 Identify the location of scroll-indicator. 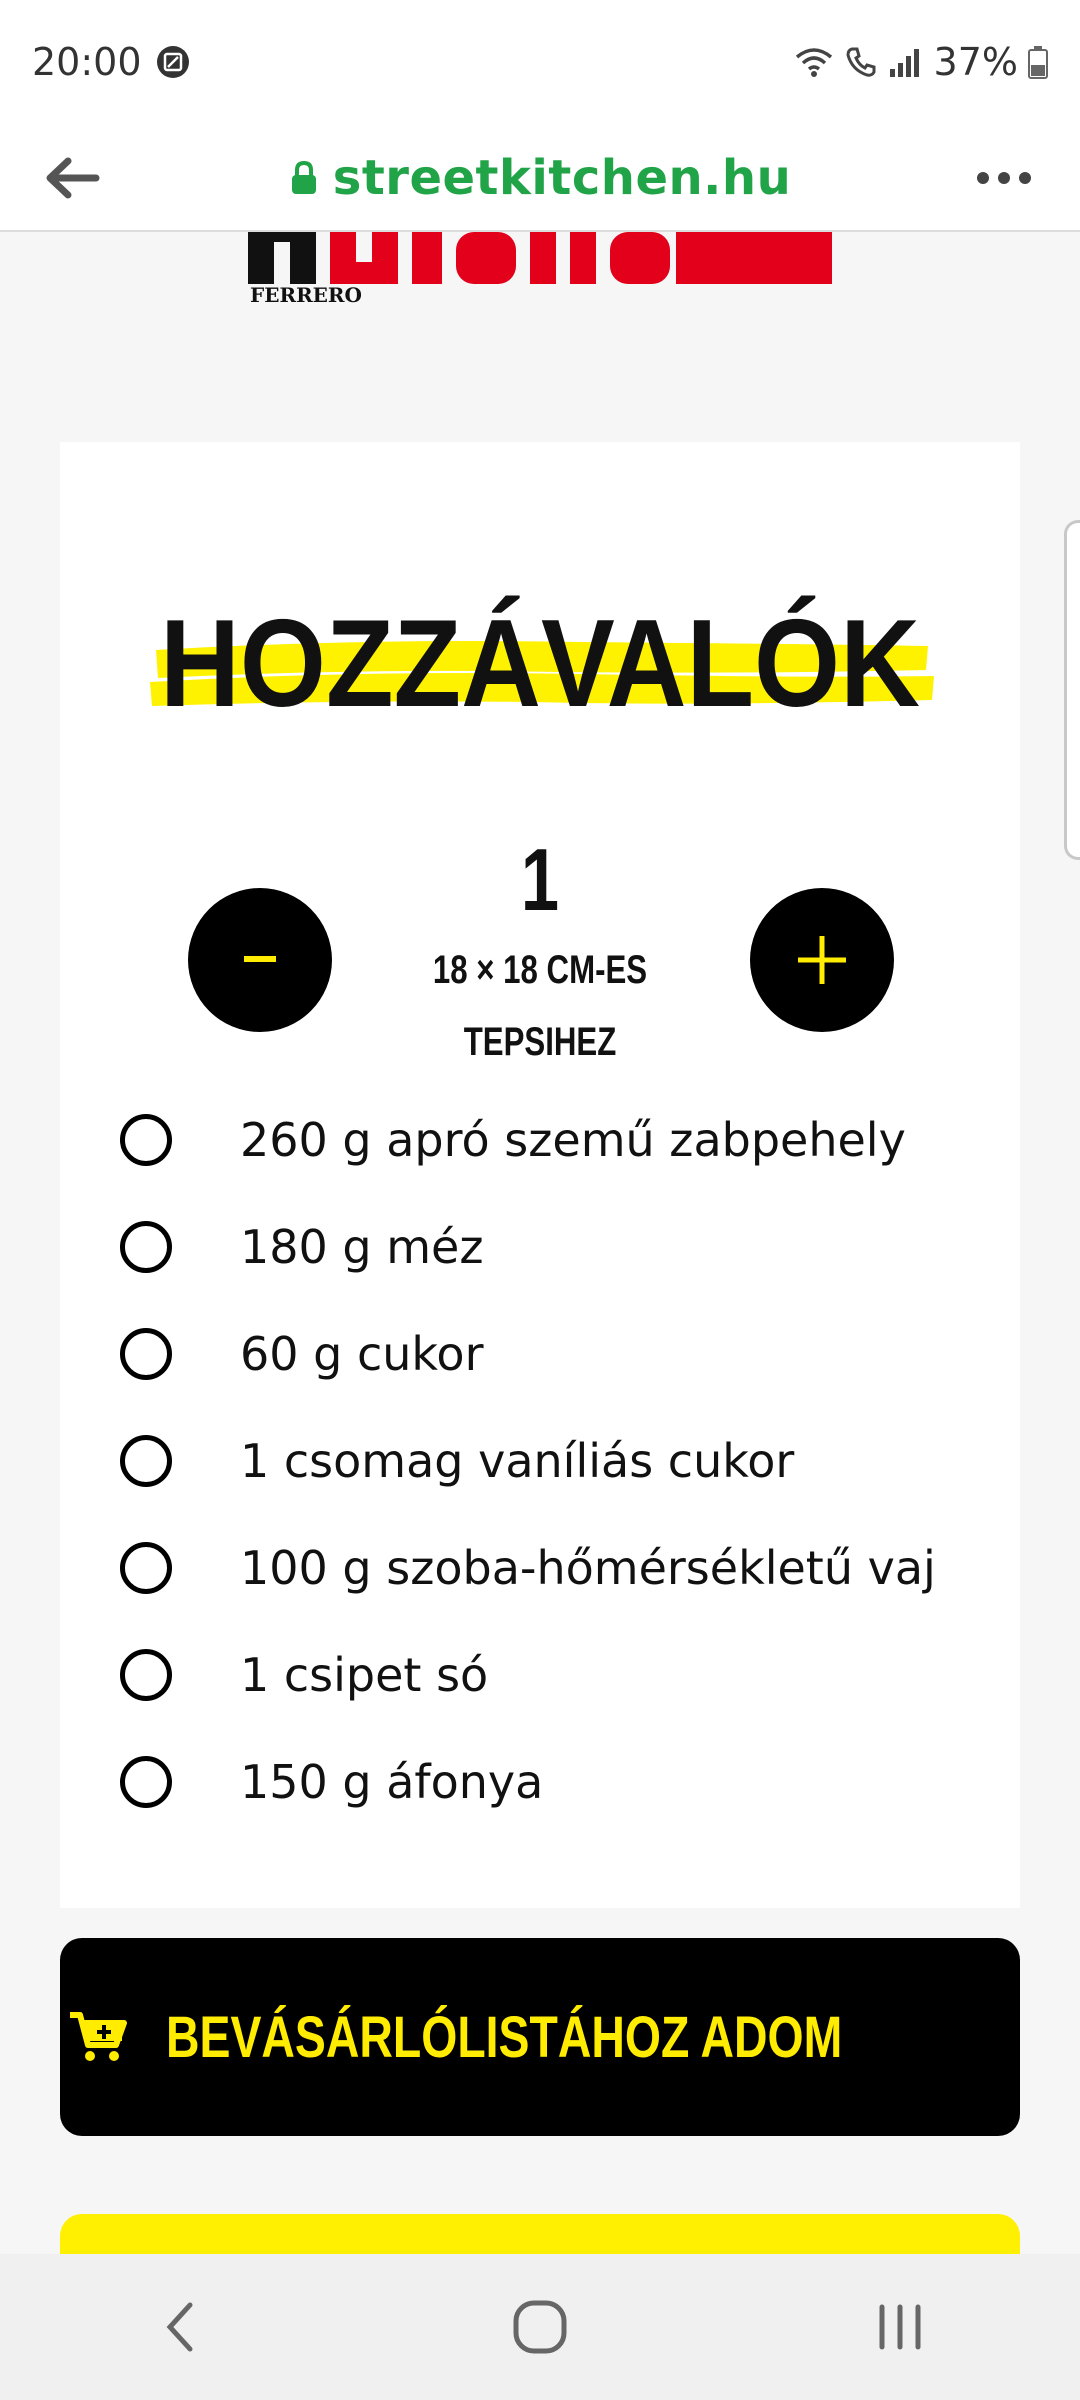
(1072, 690).